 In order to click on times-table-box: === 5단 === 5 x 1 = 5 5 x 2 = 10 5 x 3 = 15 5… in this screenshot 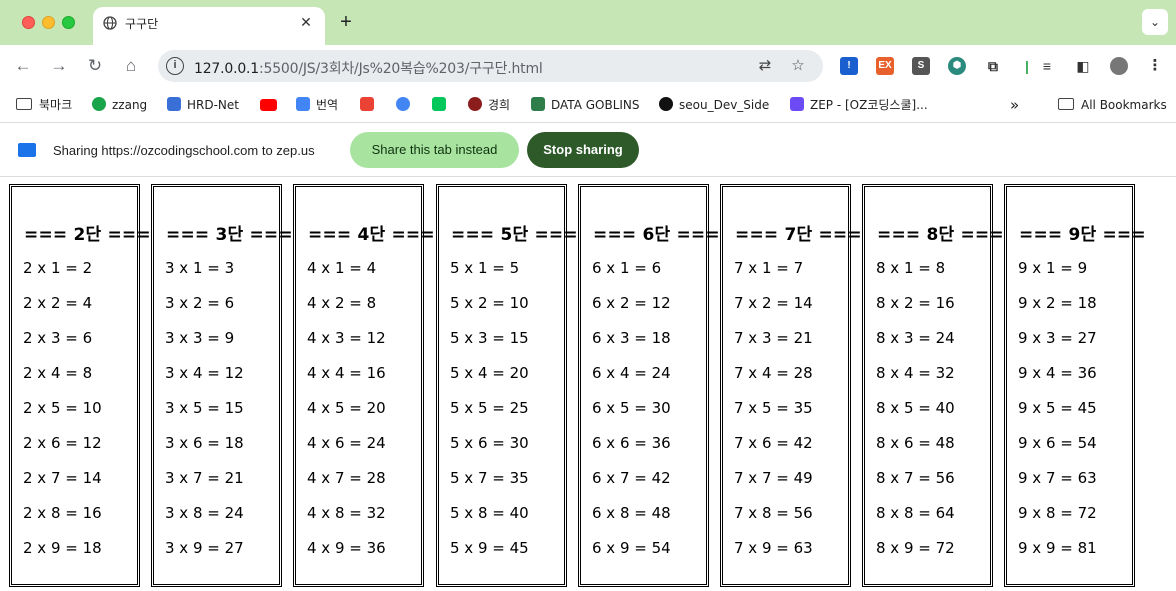, I will do `click(507, 385)`.